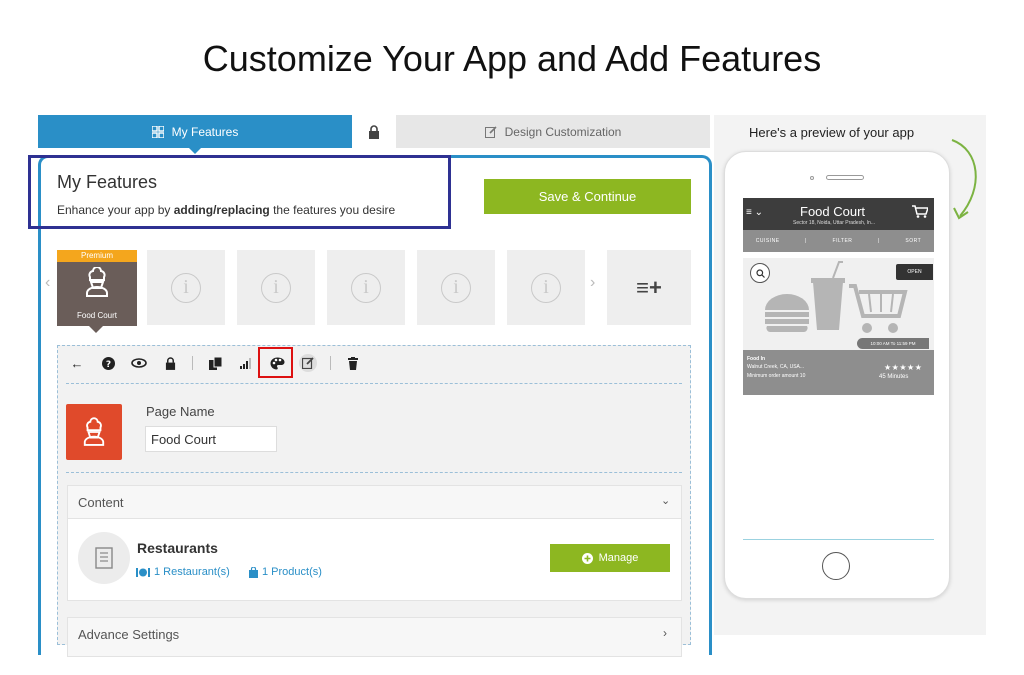 This screenshot has height=675, width=1024. I want to click on page-icon, so click(94, 432).